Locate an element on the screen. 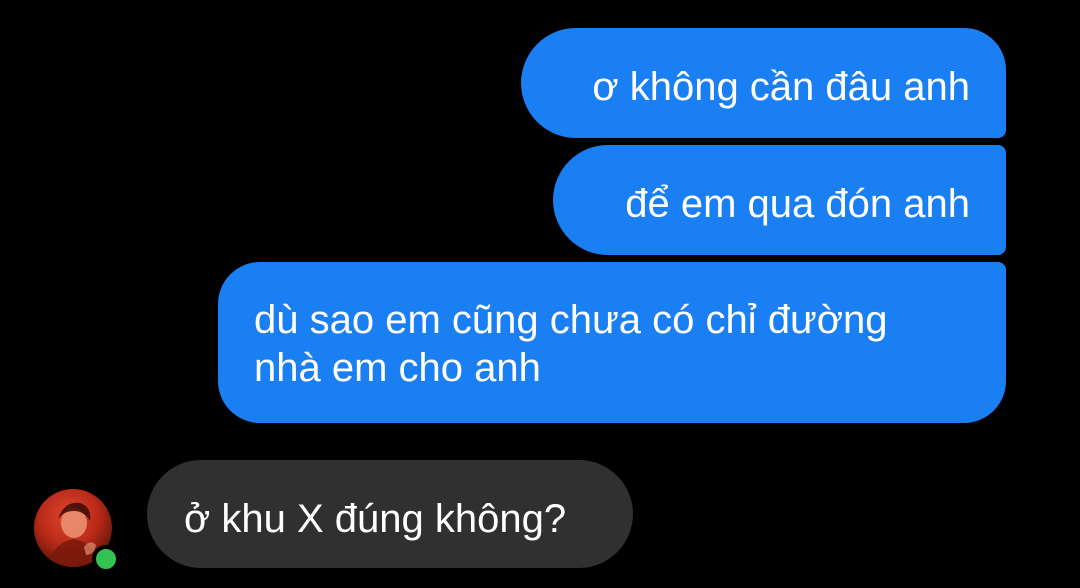 The width and height of the screenshot is (1080, 588). online-status-dot is located at coordinates (106, 559).